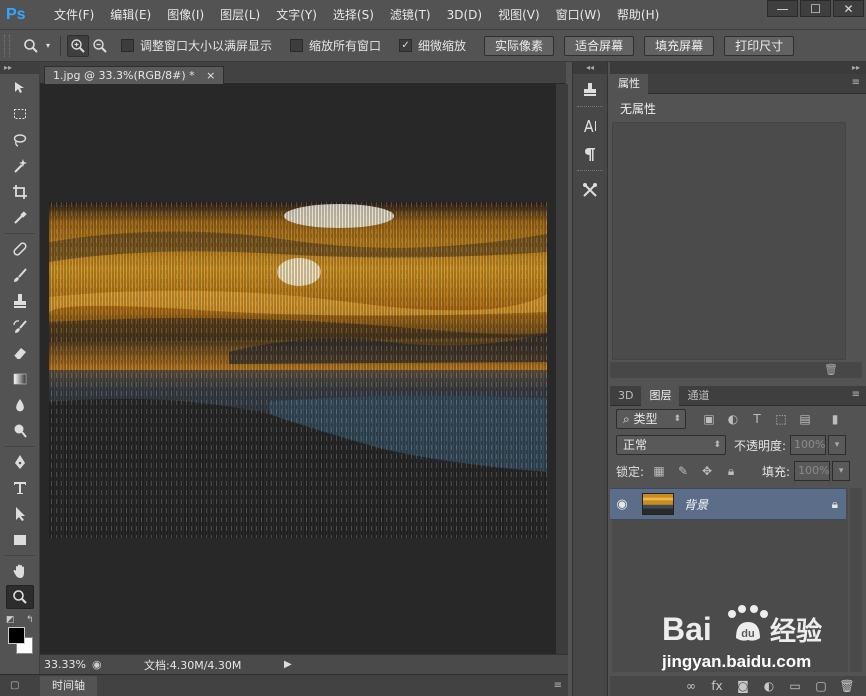 The height and width of the screenshot is (696, 866). Describe the element at coordinates (20, 462) in the screenshot. I see `pen-tool-icon` at that location.